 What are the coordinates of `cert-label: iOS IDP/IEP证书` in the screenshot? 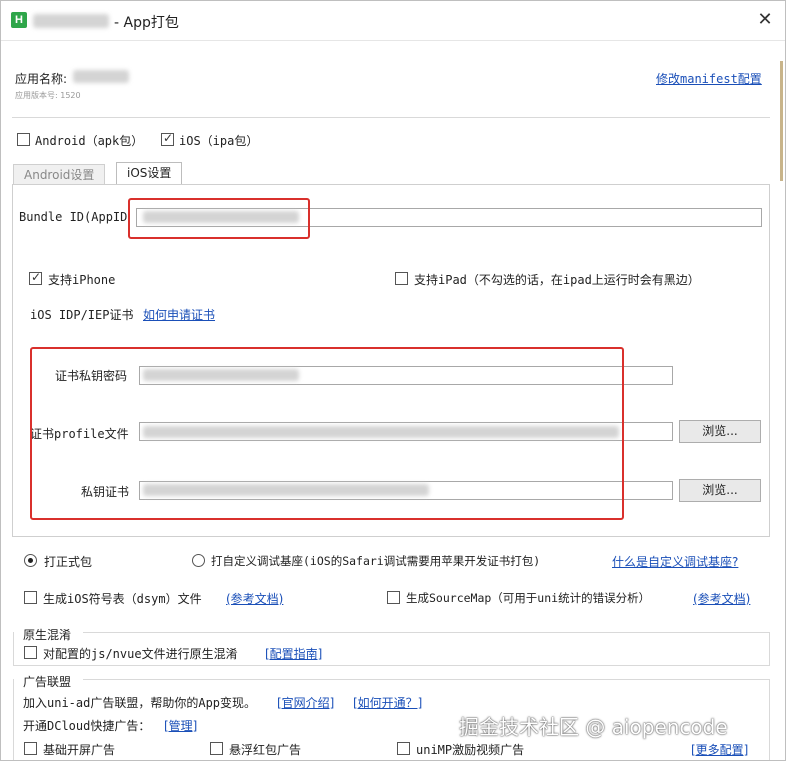 It's located at (82, 315).